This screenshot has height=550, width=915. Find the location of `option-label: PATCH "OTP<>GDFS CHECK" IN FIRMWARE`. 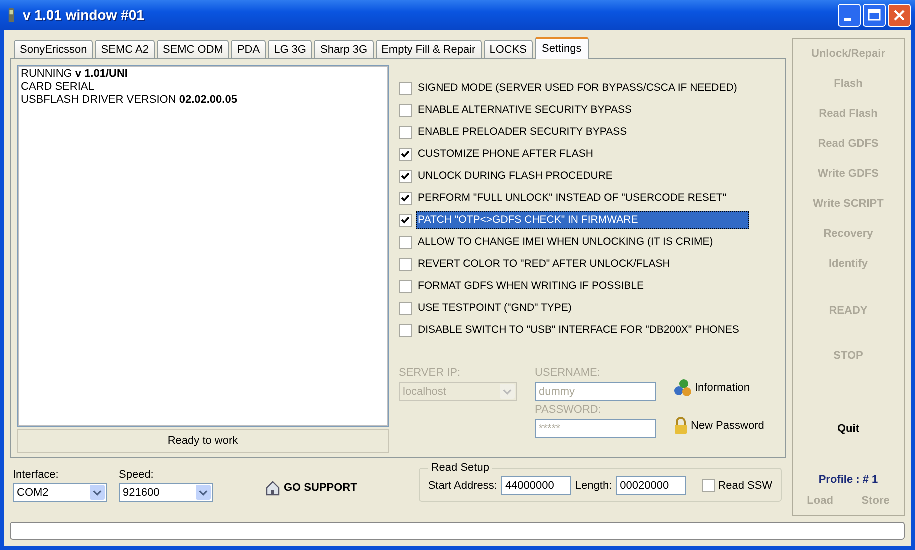

option-label: PATCH "OTP<>GDFS CHECK" IN FIRMWARE is located at coordinates (582, 220).